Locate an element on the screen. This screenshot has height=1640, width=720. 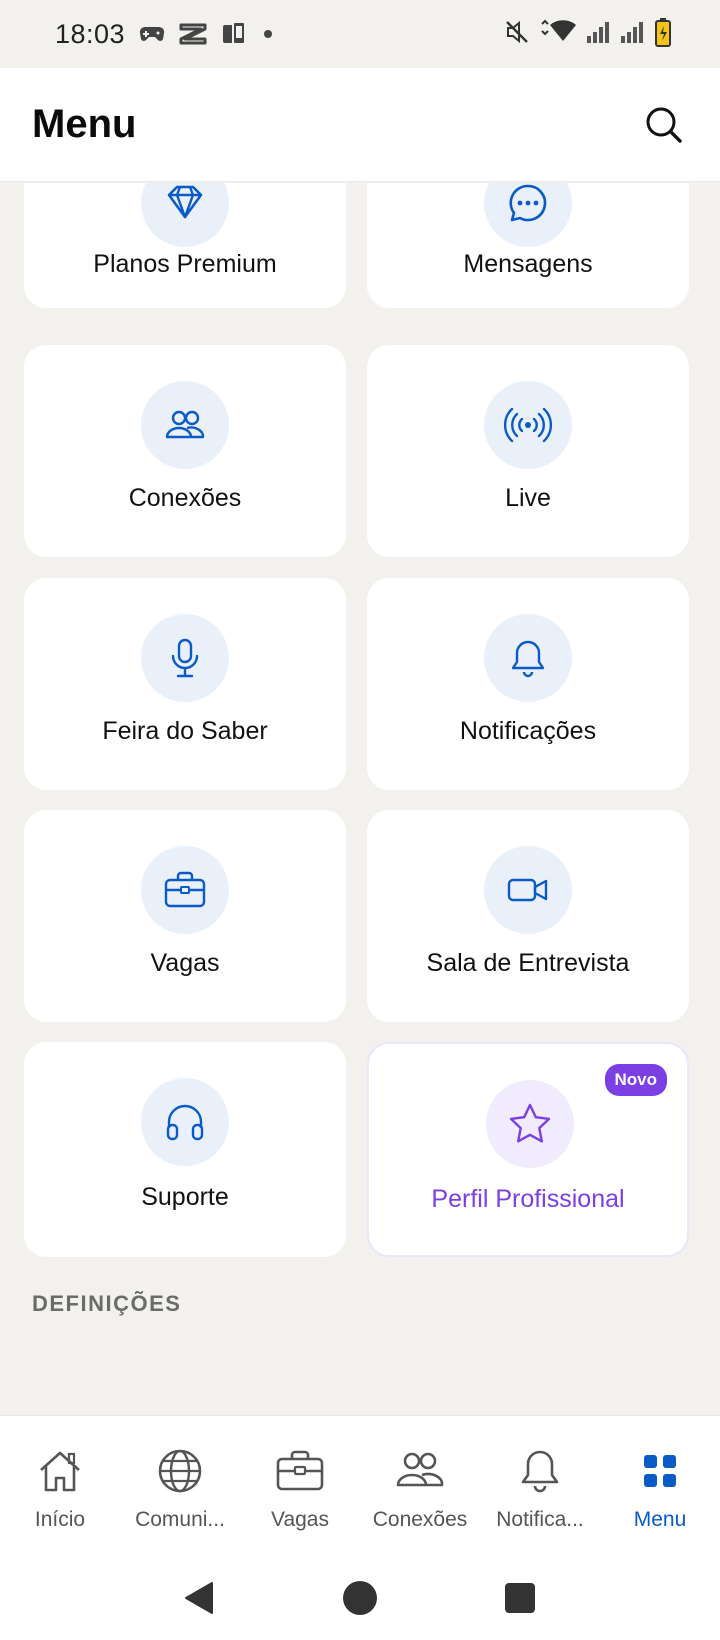
nav-label: Menu is located at coordinates (660, 1519).